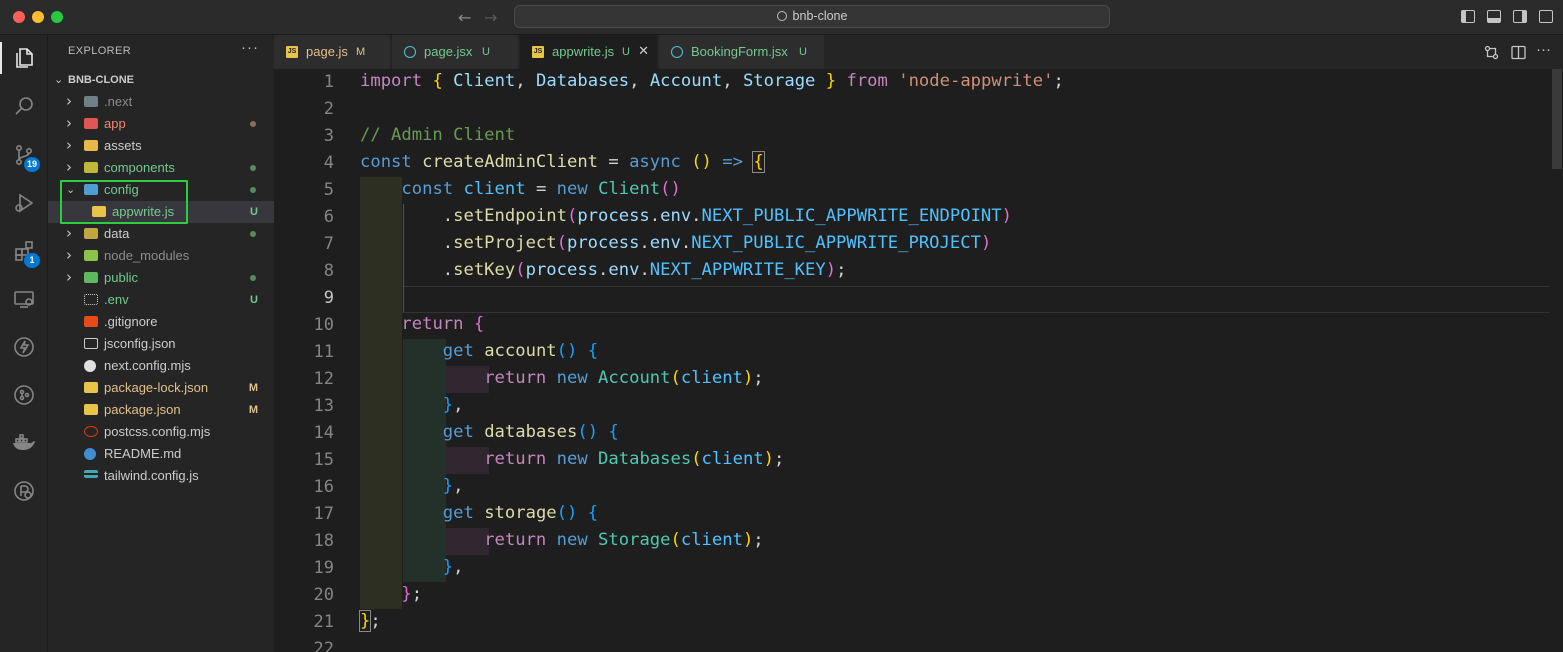 This screenshot has width=1563, height=652. Describe the element at coordinates (161, 80) in the screenshot. I see `project-root: ⌄ BNB-CLONE` at that location.